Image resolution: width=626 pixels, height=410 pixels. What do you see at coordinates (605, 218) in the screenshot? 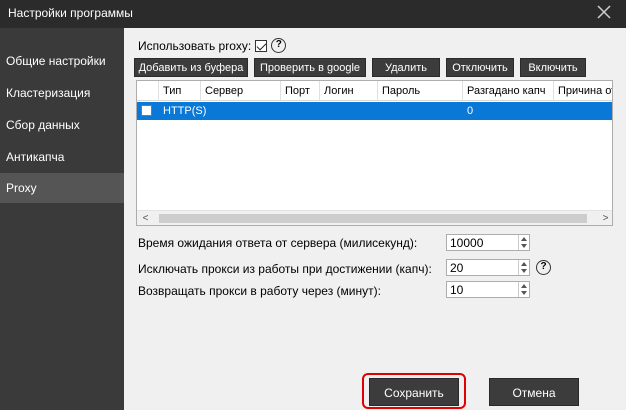
I see `scroll-right-icon: >` at bounding box center [605, 218].